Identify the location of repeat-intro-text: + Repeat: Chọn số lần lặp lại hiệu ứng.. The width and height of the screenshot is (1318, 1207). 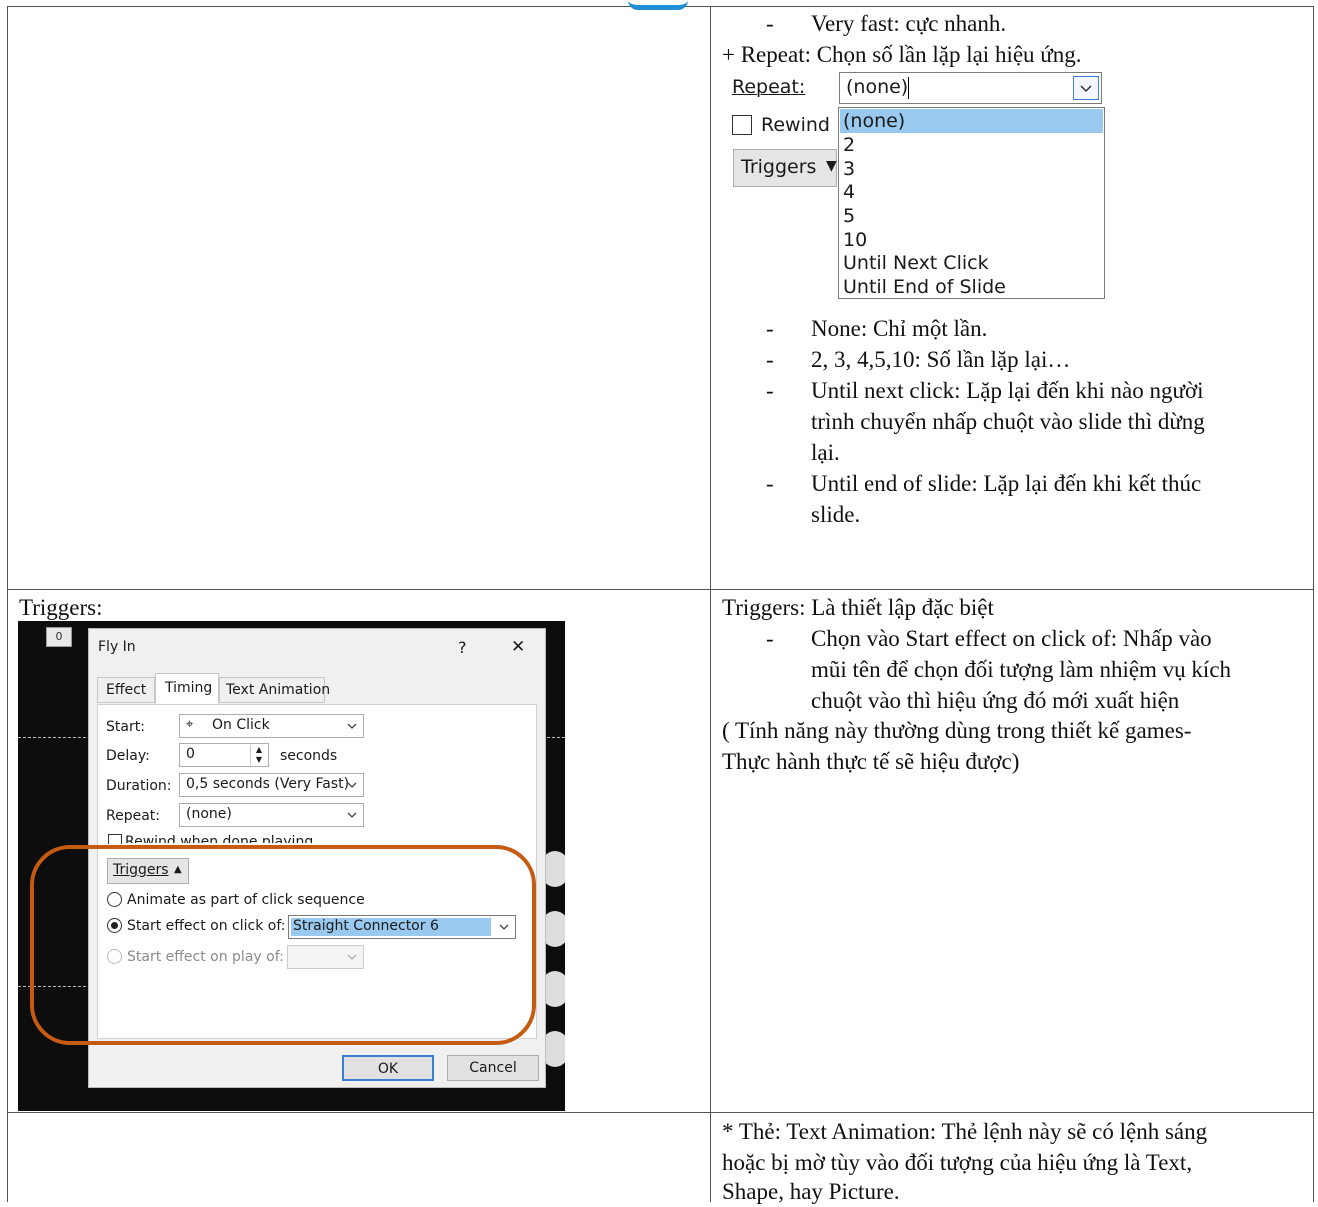
(902, 54).